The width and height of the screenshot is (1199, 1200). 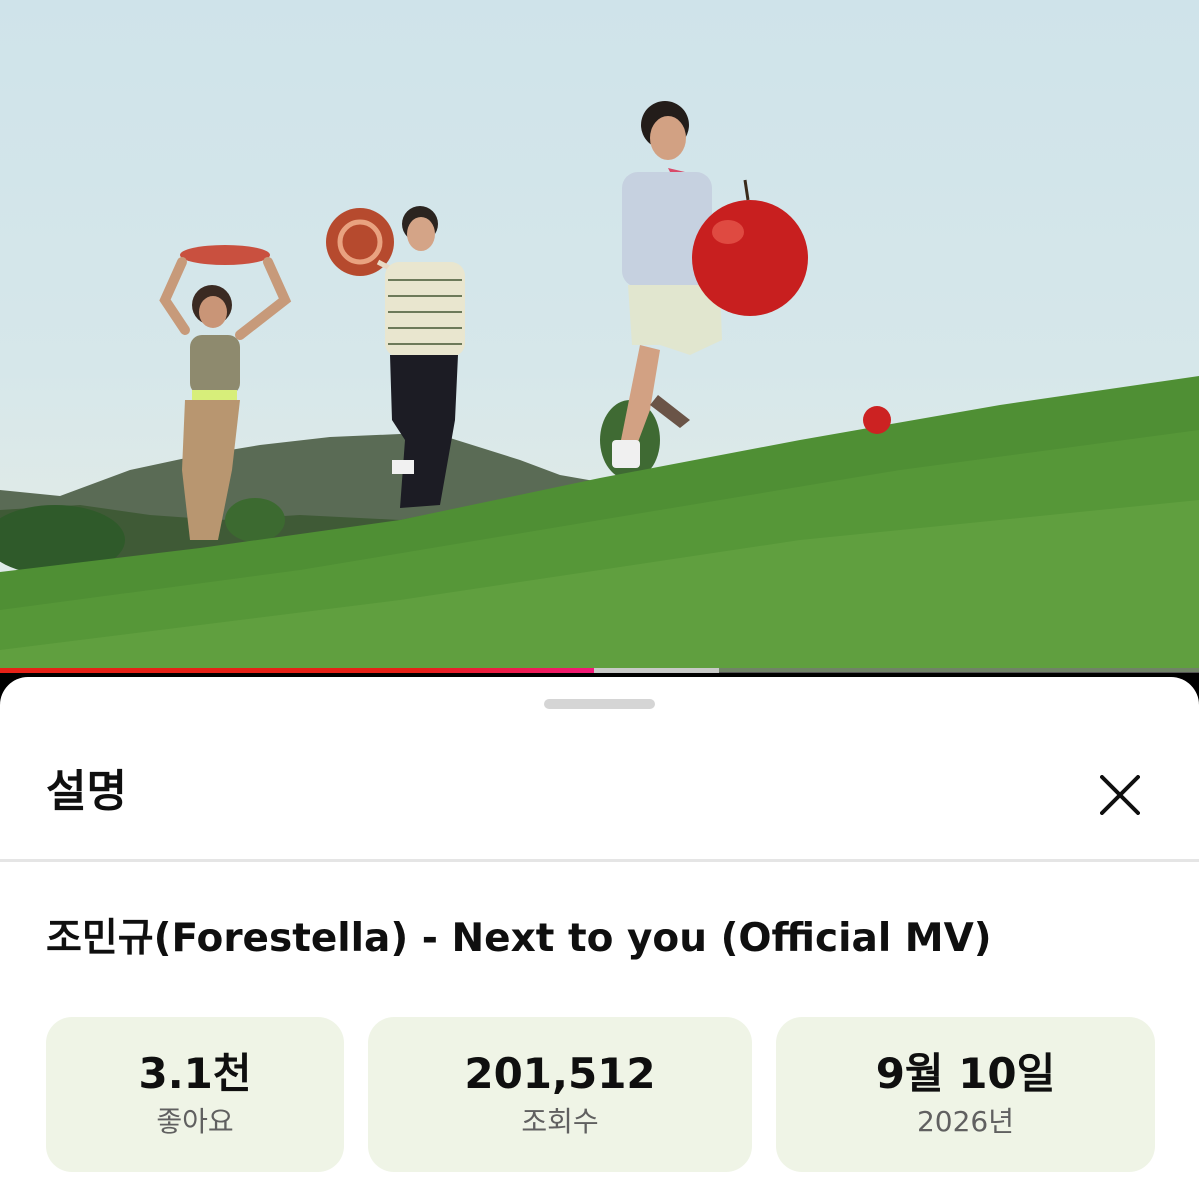 I want to click on progress-played, so click(x=297, y=670).